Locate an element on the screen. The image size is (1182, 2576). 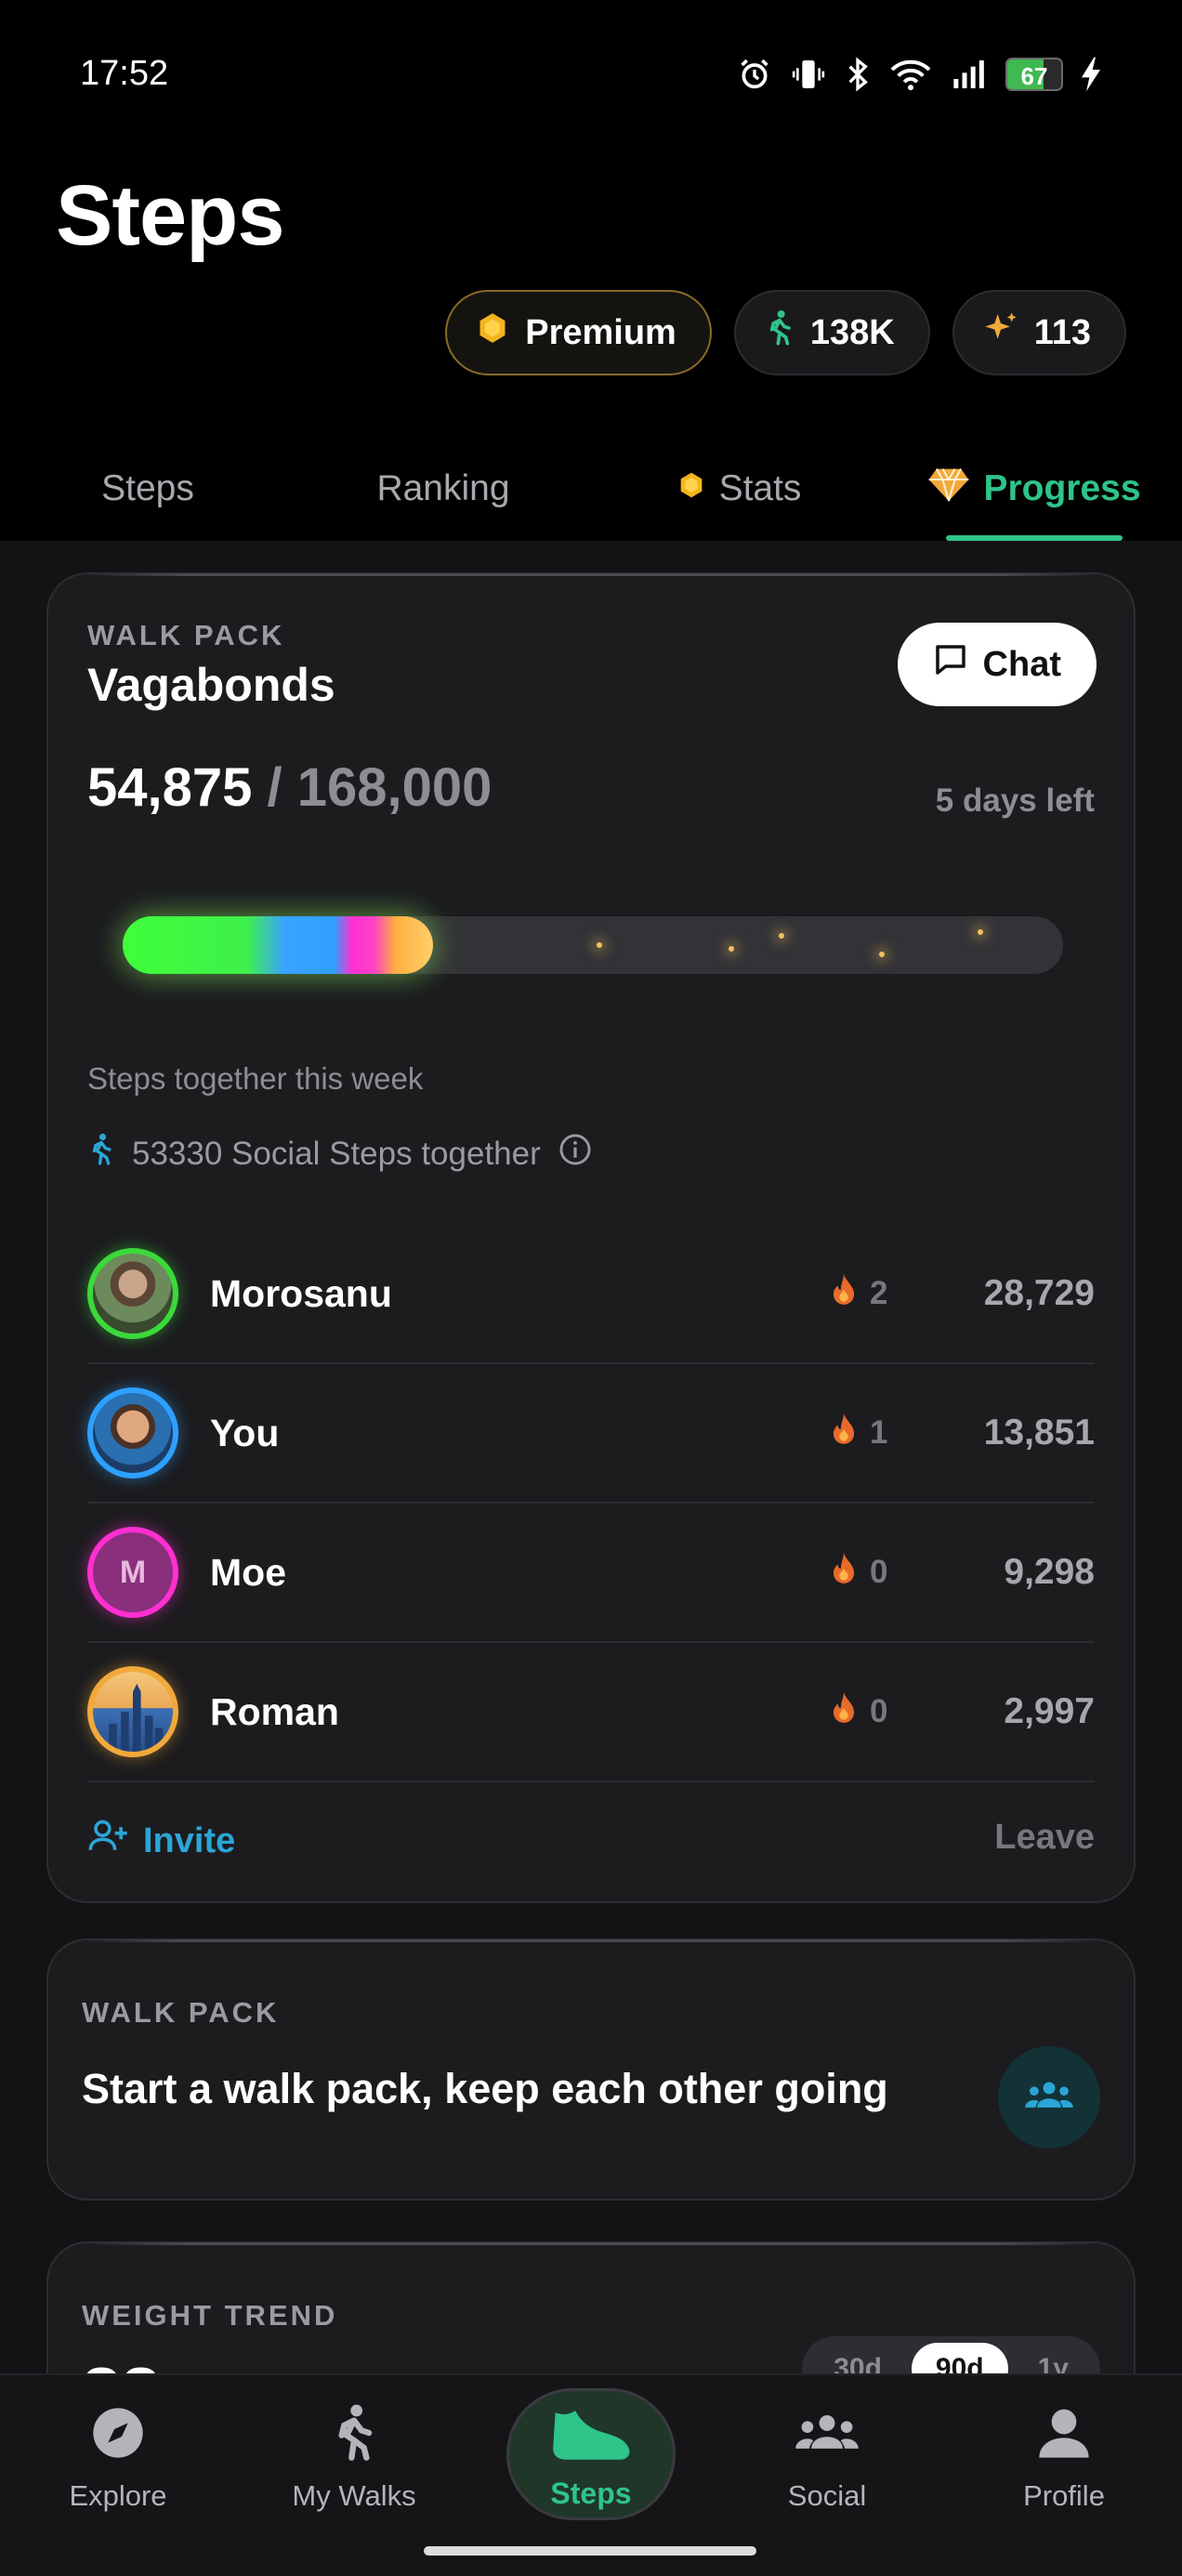
tab-ranking-label: Ranking is located at coordinates (443, 488).